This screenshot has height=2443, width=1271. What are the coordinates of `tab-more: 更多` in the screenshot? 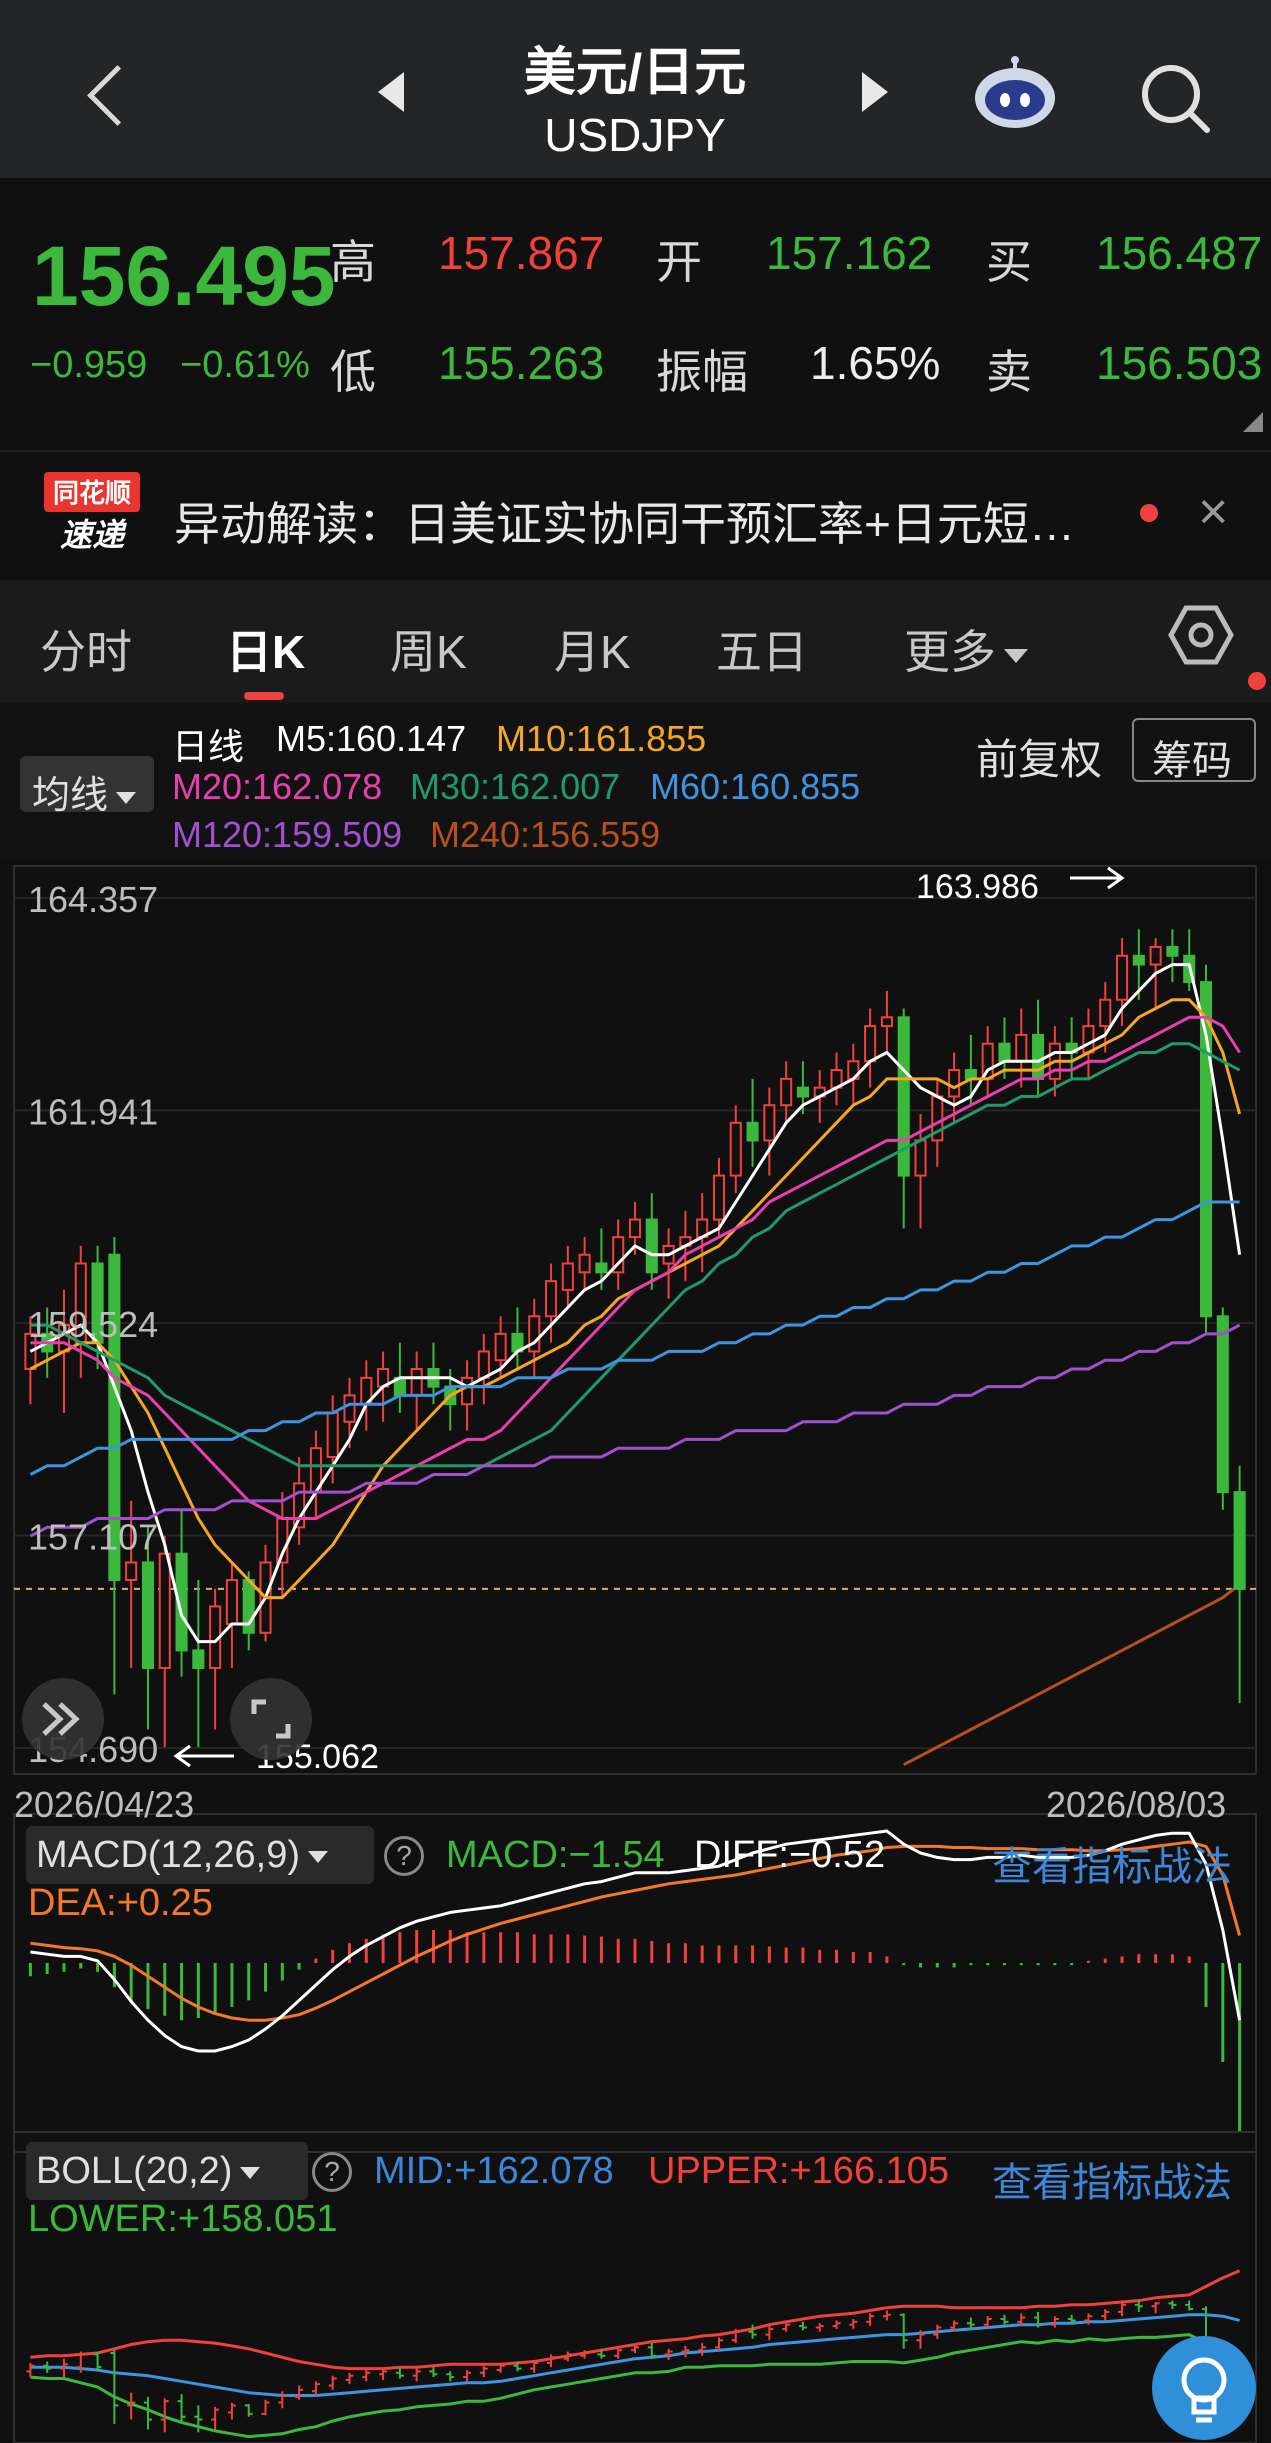 It's located at (966, 649).